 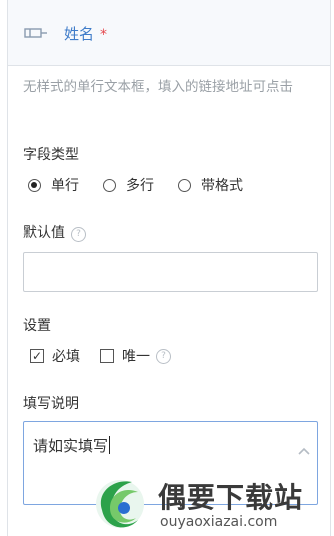 I want to click on radio-label: 单行, so click(x=65, y=186).